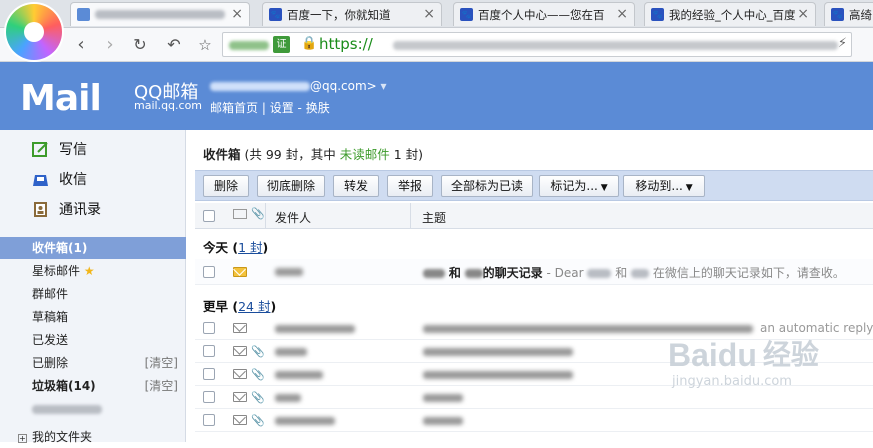  I want to click on receive-button: 收信, so click(59, 179).